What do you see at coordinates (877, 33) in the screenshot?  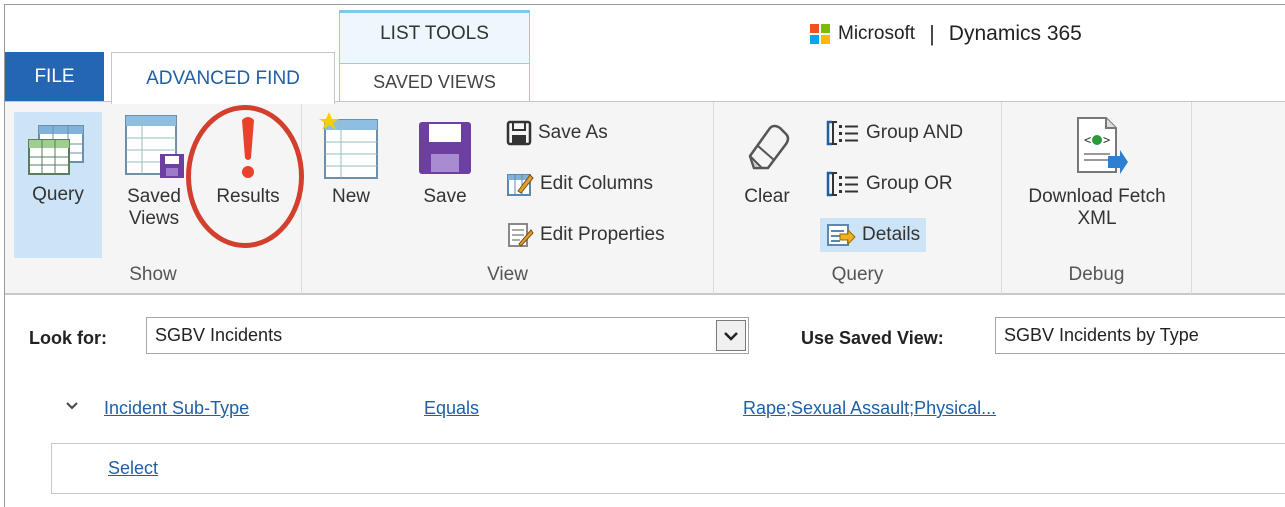 I see `brand-company: Microsoft` at bounding box center [877, 33].